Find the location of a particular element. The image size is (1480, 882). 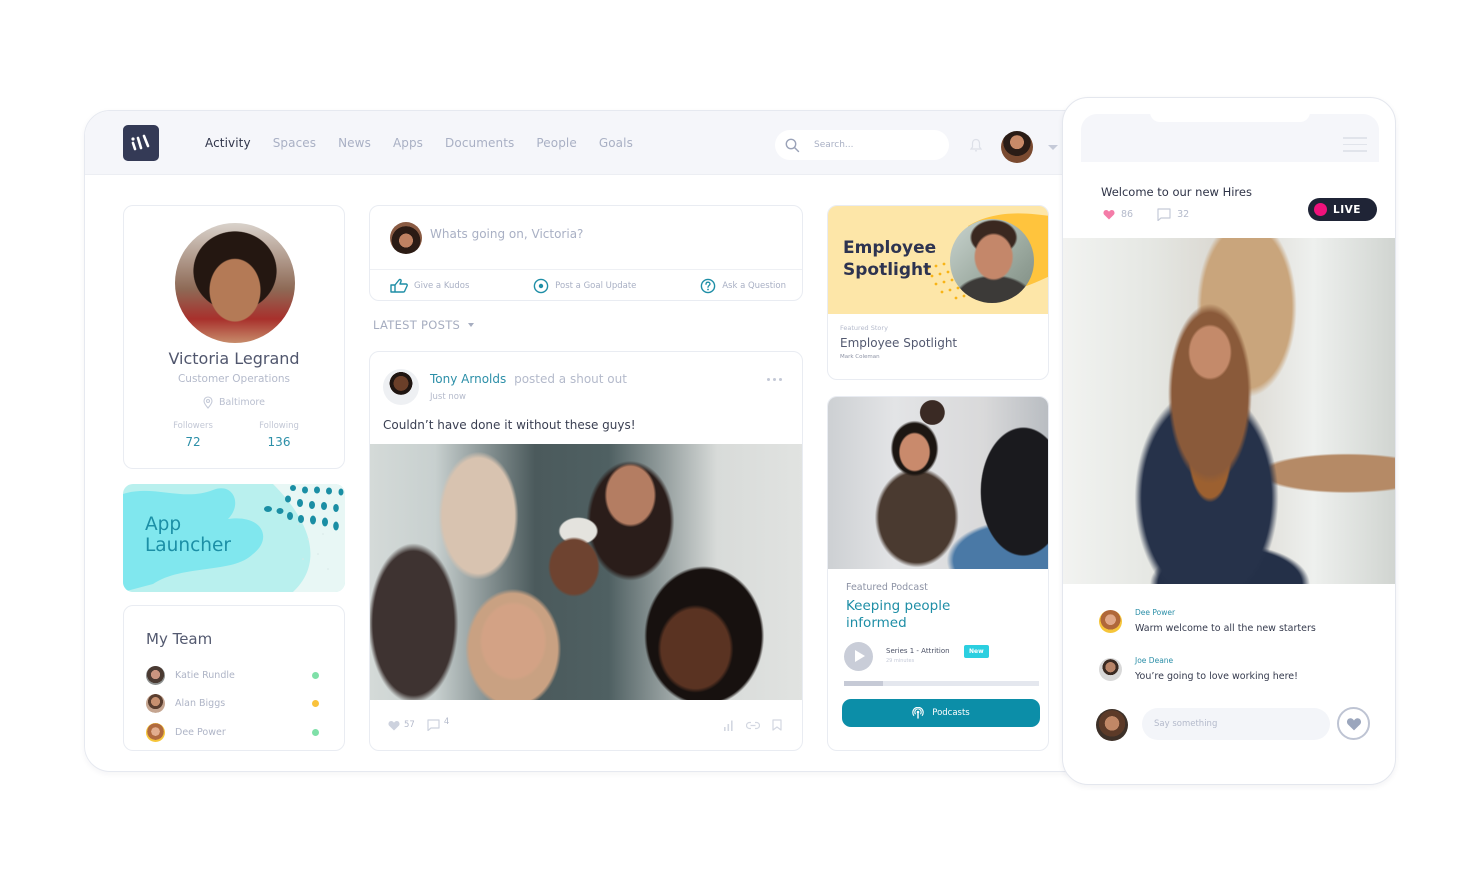

like-button: 57 is located at coordinates (401, 725).